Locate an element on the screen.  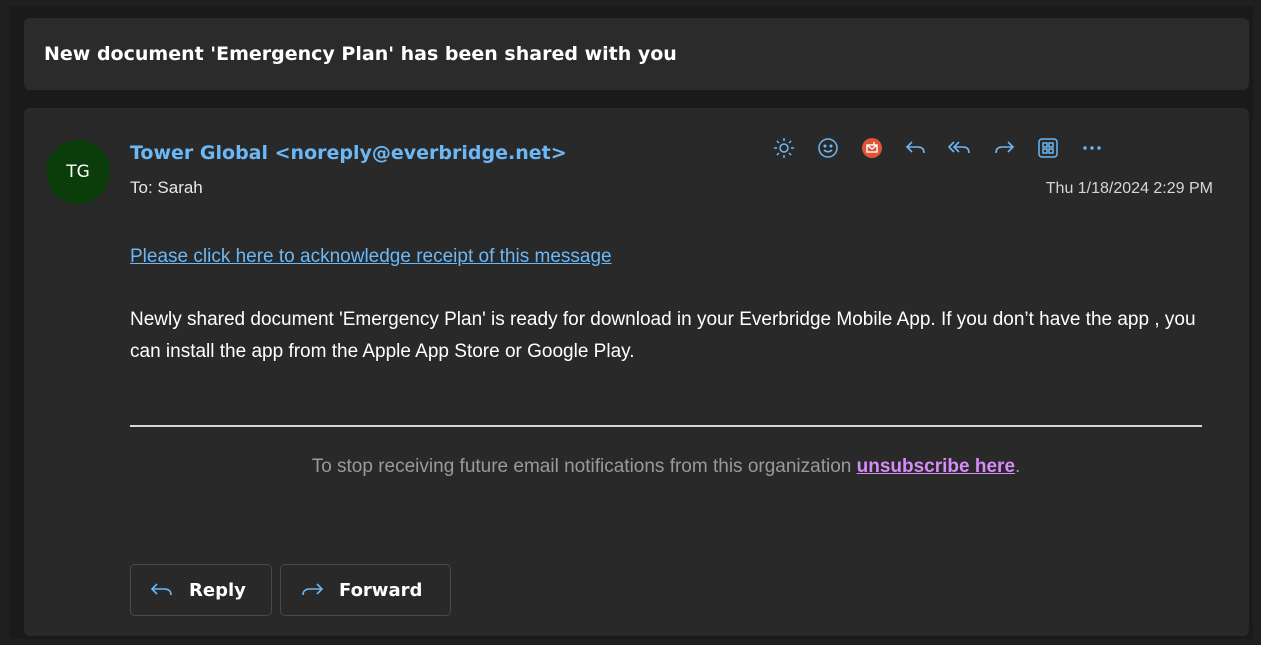
brightness-icon is located at coordinates (784, 148).